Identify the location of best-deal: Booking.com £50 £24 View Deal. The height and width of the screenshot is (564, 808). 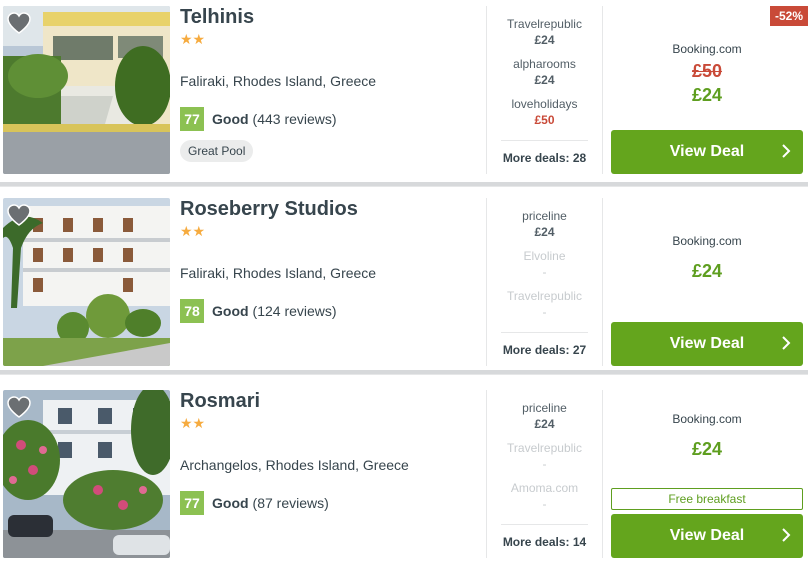
(707, 90).